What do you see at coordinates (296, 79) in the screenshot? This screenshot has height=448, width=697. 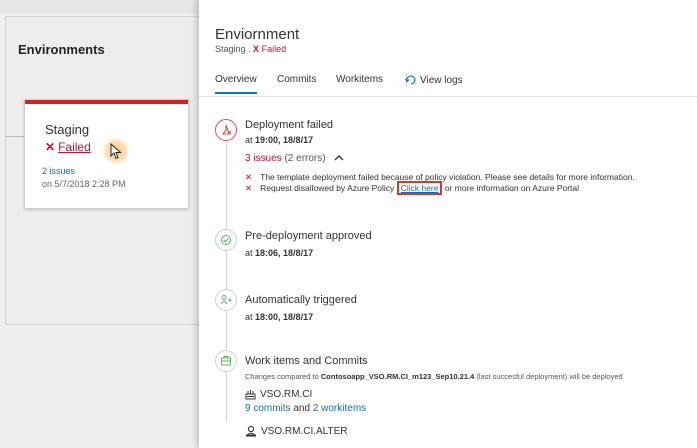 I see `tab-commits: Commits` at bounding box center [296, 79].